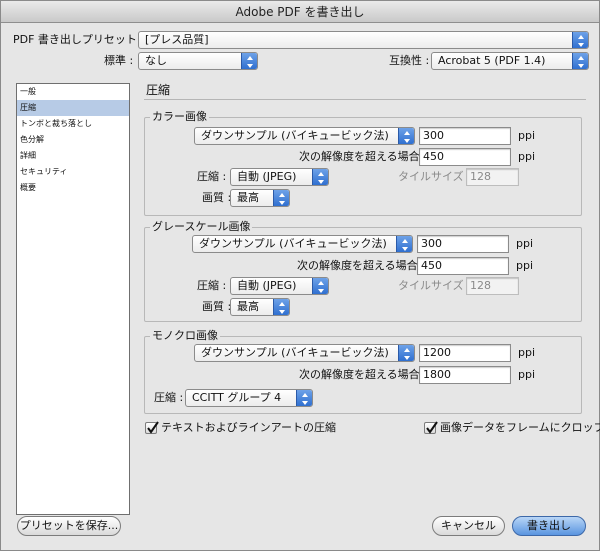 The height and width of the screenshot is (551, 600). I want to click on crop-images-checkbox, so click(431, 427).